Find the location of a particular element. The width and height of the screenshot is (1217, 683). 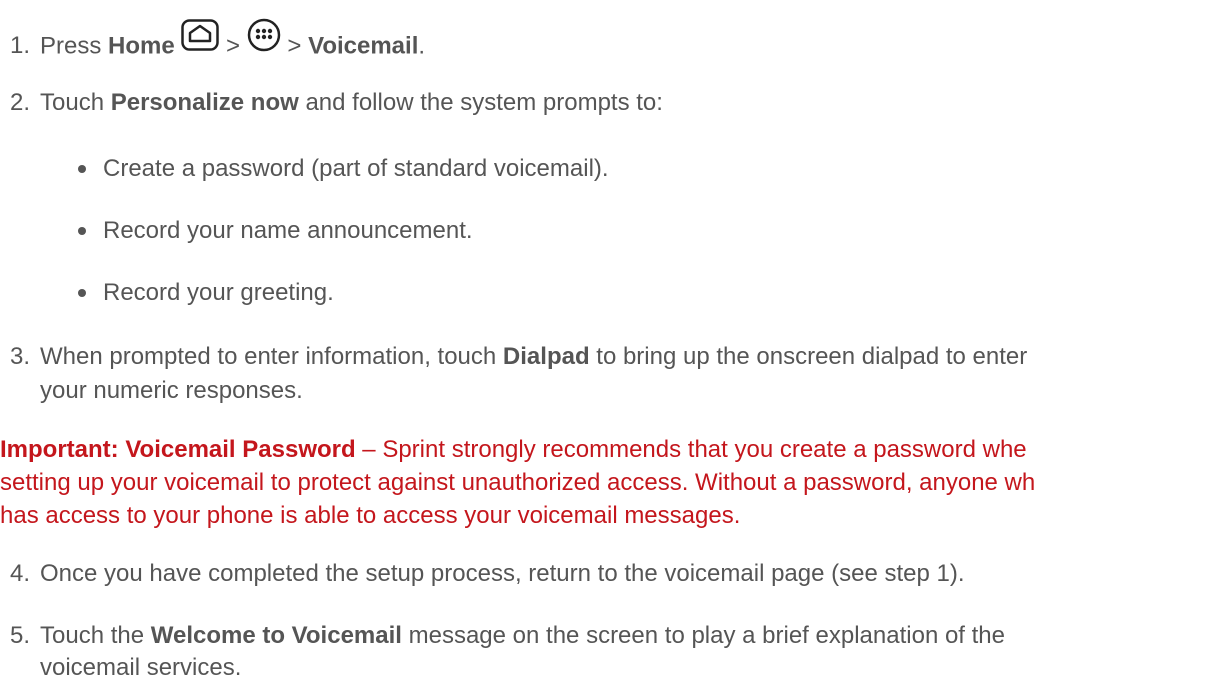

step-number: 5. is located at coordinates (20, 635).